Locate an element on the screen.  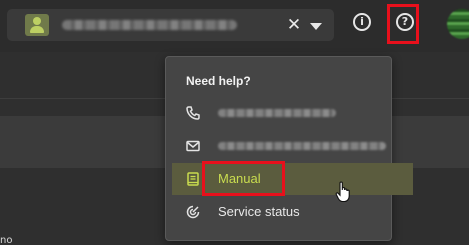
phone-number-redacted is located at coordinates (277, 113).